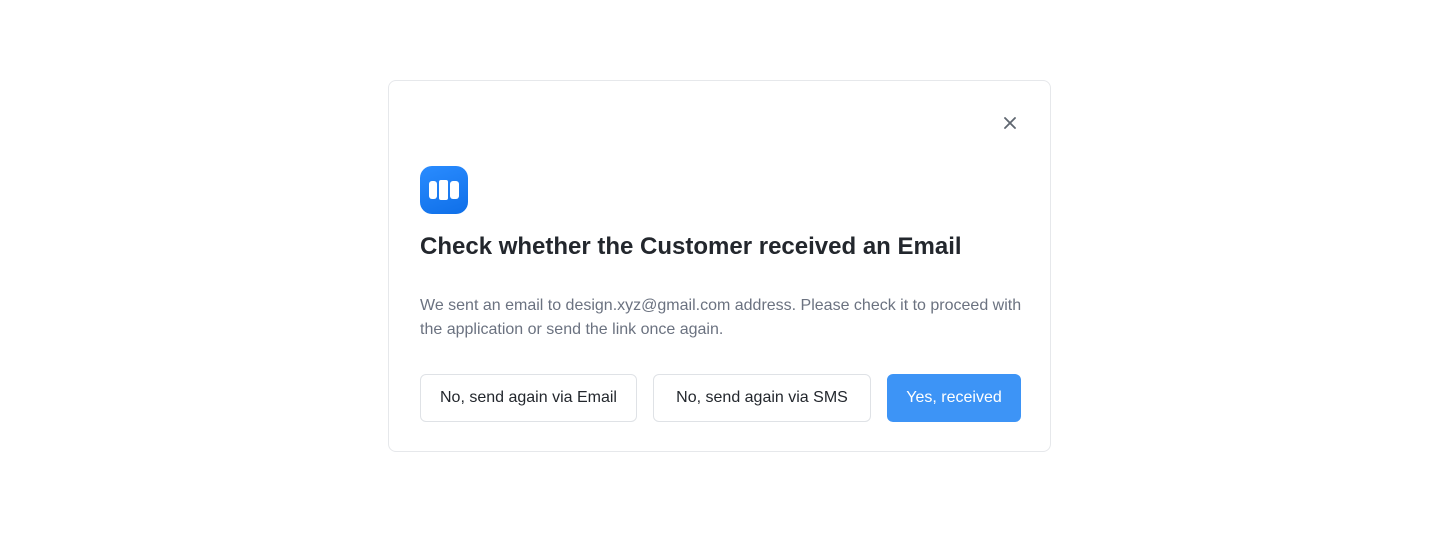 The height and width of the screenshot is (534, 1440). Describe the element at coordinates (444, 190) in the screenshot. I see `app-logo-icon` at that location.